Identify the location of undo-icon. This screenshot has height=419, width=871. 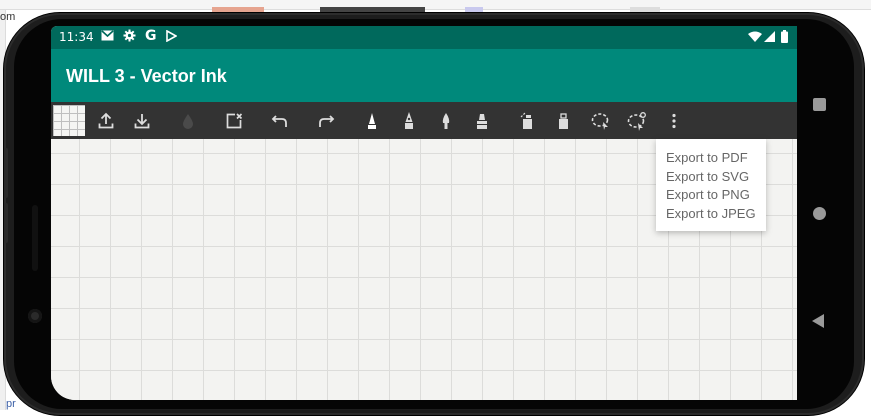
(279, 121).